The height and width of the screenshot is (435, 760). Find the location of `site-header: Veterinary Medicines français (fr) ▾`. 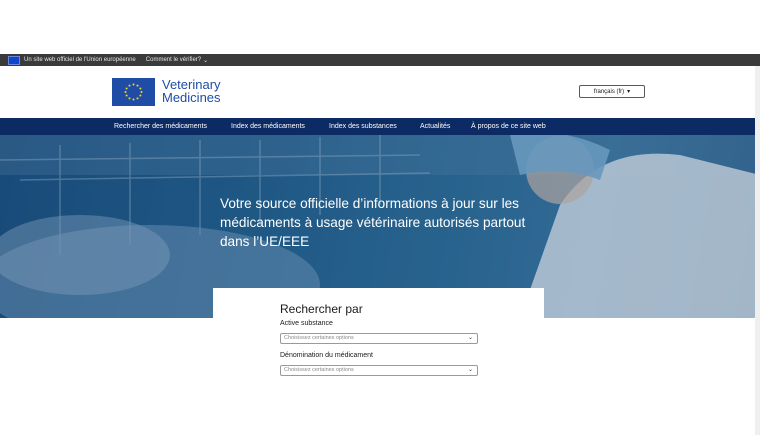

site-header: Veterinary Medicines français (fr) ▾ is located at coordinates (380, 92).